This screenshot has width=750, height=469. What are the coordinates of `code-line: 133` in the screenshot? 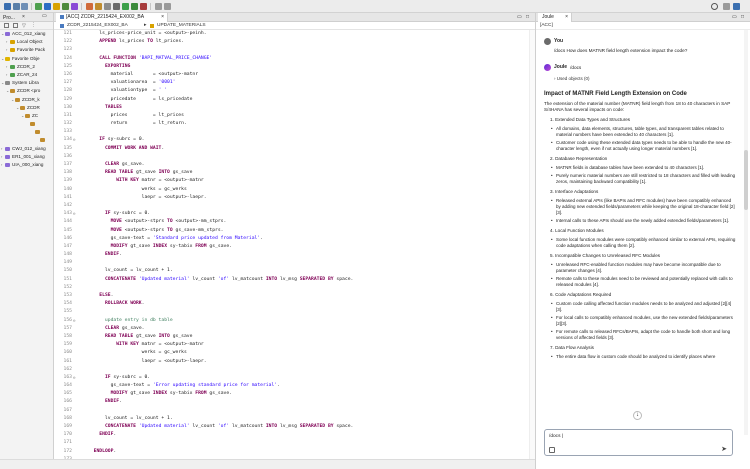 It's located at (294, 132).